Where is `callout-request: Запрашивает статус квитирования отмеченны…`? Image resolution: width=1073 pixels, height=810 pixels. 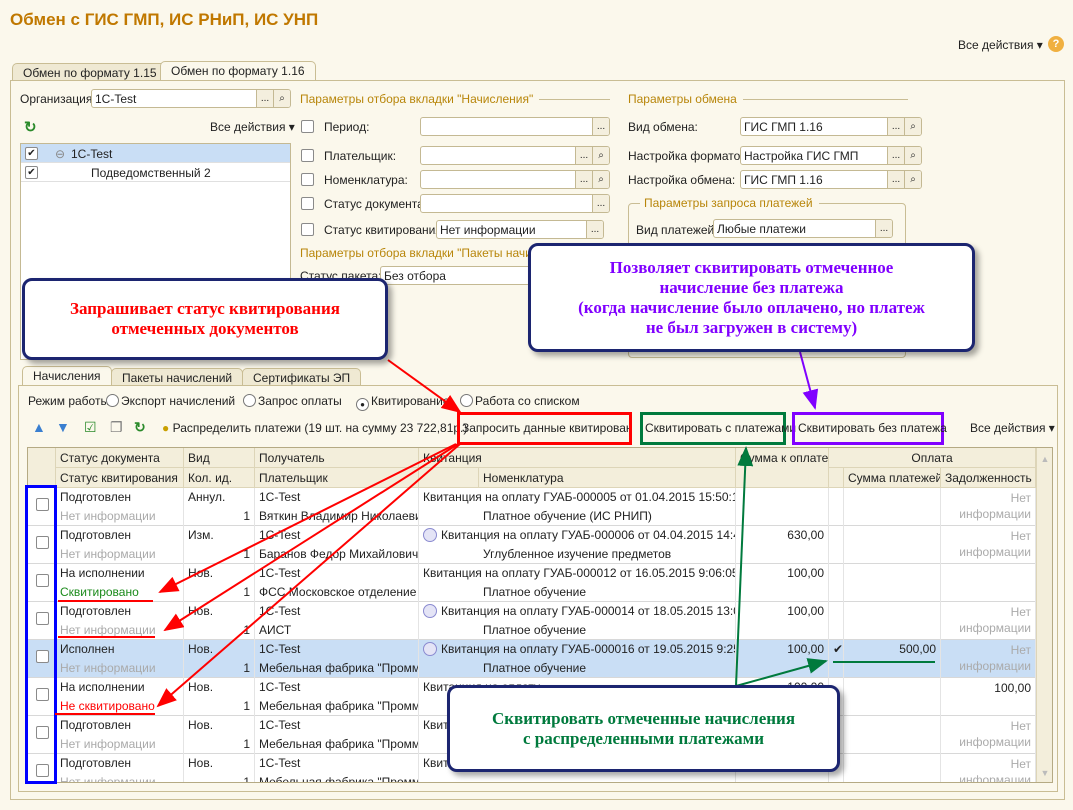 callout-request: Запрашивает статус квитирования отмеченны… is located at coordinates (205, 319).